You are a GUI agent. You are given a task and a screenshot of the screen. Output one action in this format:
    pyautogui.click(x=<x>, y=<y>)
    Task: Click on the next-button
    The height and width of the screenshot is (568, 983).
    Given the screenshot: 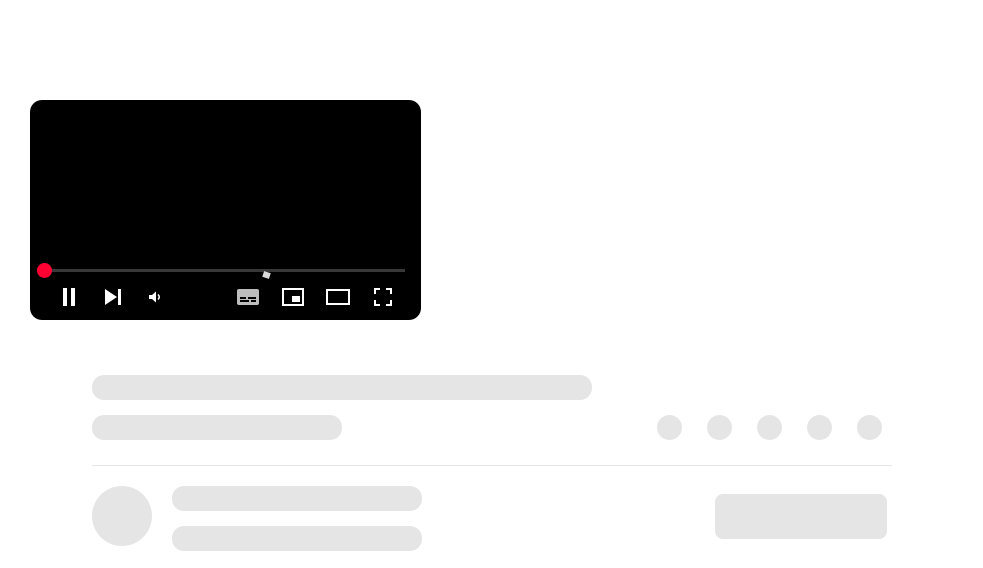 What is the action you would take?
    pyautogui.click(x=113, y=297)
    